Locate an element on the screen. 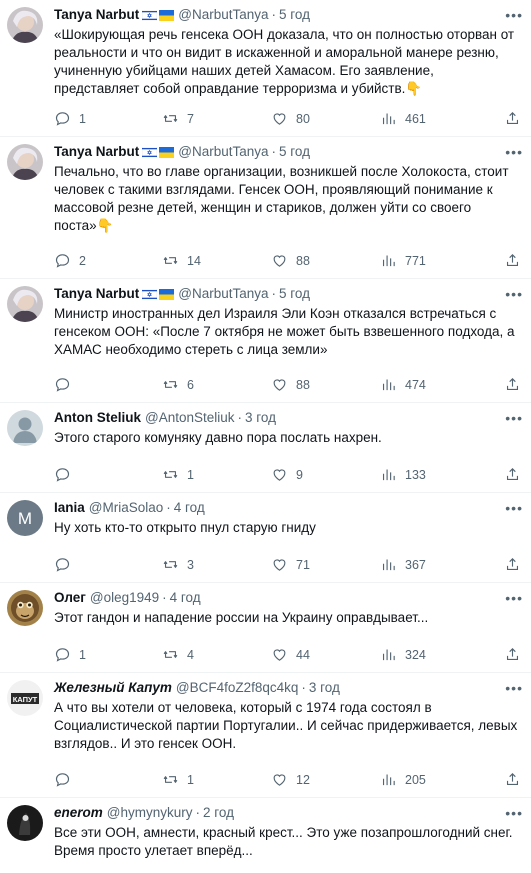  retweet-button: 7 is located at coordinates (178, 118).